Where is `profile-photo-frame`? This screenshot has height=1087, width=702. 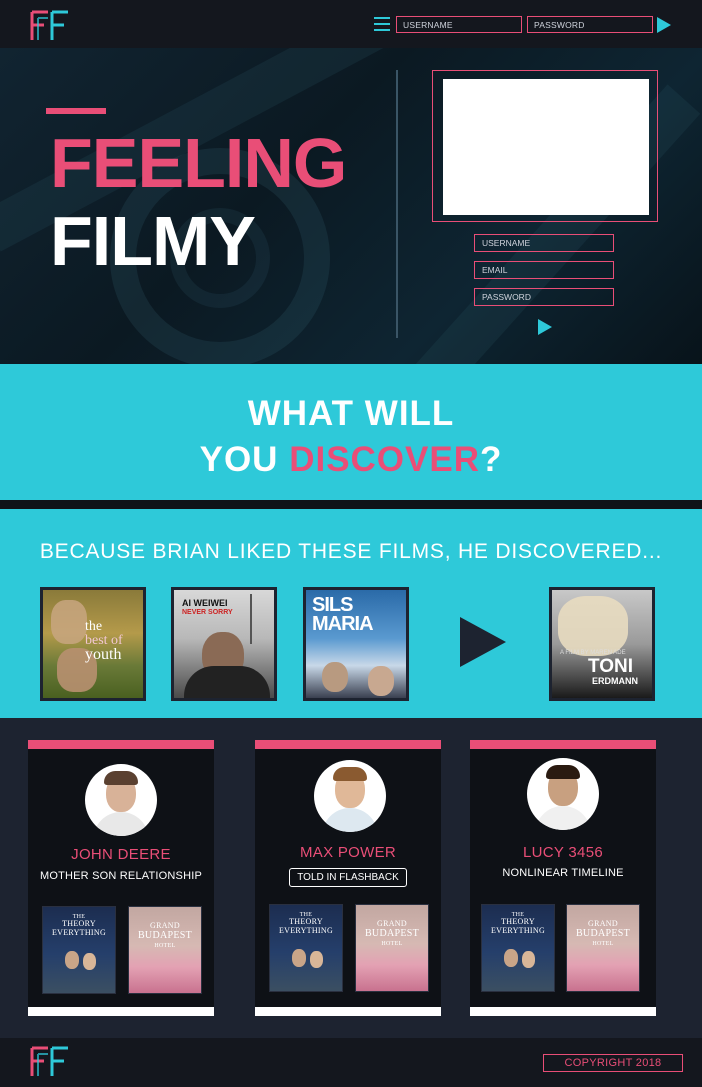 profile-photo-frame is located at coordinates (545, 146).